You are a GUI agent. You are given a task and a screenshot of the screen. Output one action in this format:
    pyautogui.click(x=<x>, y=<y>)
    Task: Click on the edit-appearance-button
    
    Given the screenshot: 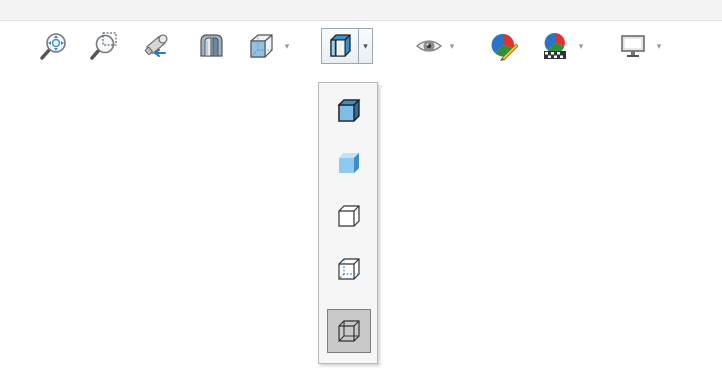 What is the action you would take?
    pyautogui.click(x=503, y=46)
    